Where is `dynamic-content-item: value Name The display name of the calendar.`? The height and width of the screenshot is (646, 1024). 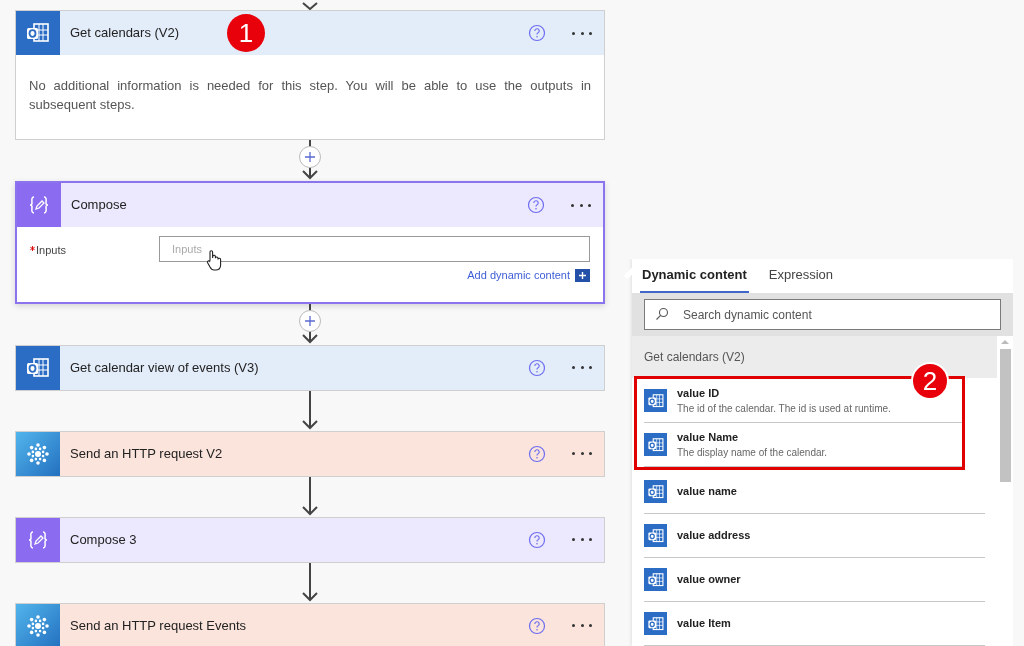
dynamic-content-item: value Name The display name of the calendar. is located at coordinates (736, 444).